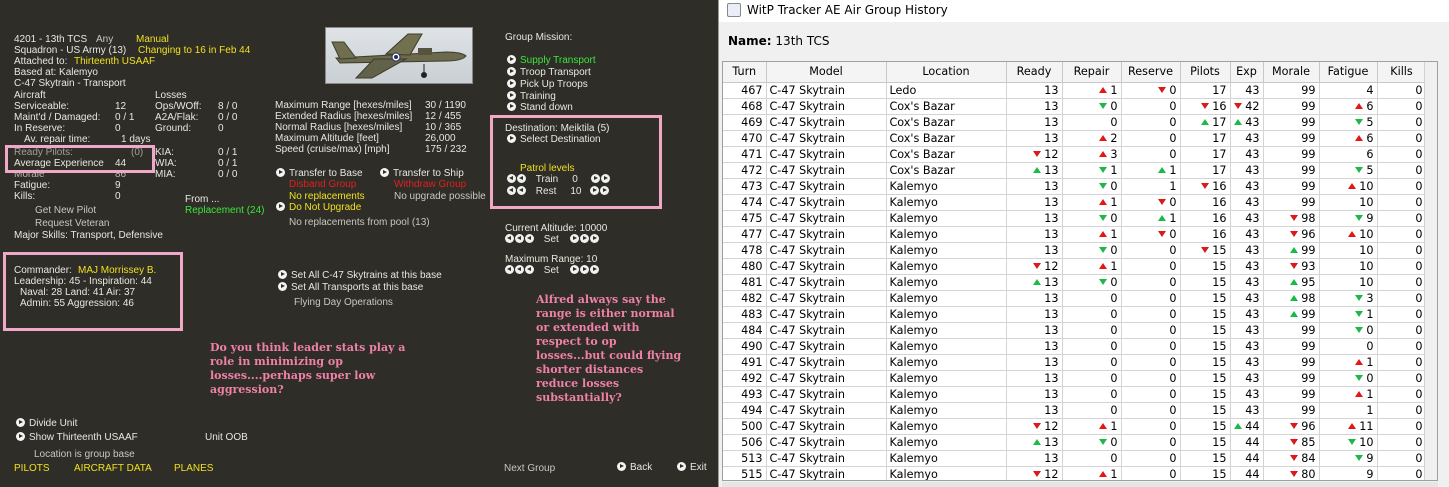  What do you see at coordinates (319, 173) in the screenshot?
I see `transfer-to-base-button: Transfer to Base` at bounding box center [319, 173].